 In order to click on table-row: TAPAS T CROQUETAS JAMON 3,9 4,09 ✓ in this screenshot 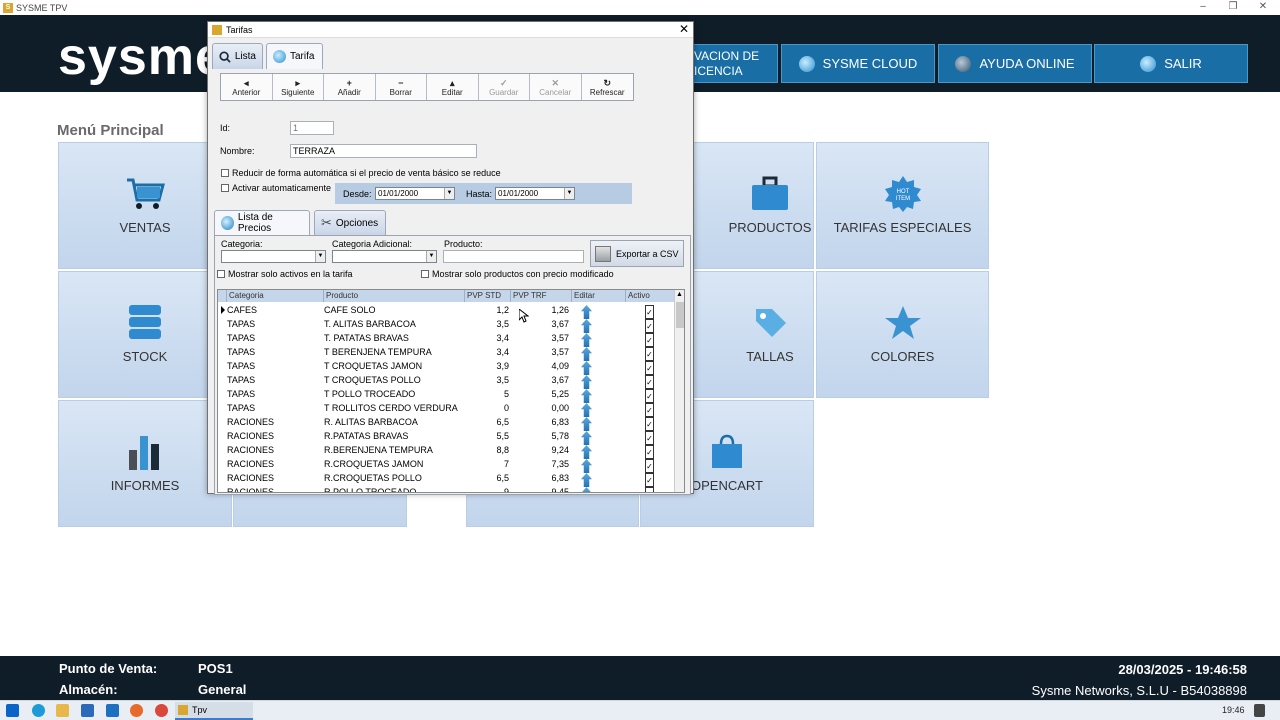, I will do `click(447, 367)`.